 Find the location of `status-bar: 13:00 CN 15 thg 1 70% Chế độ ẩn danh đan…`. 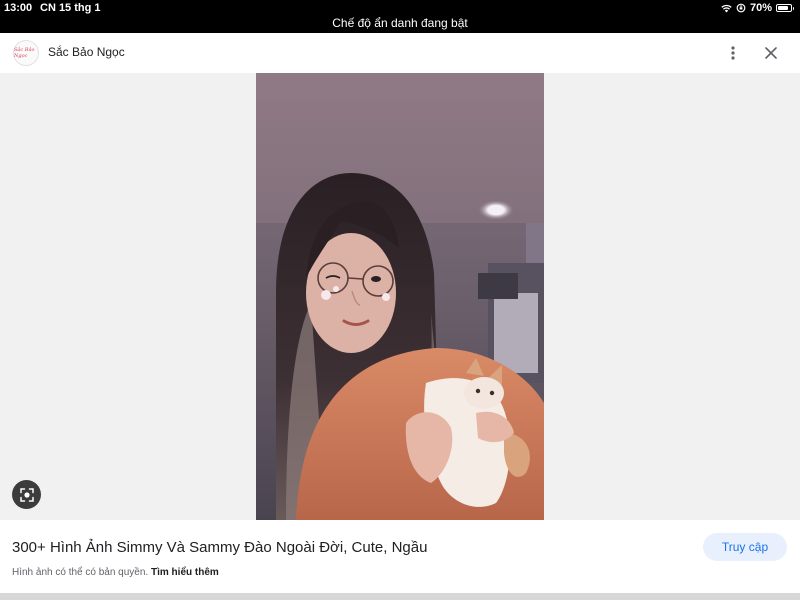

status-bar: 13:00 CN 15 thg 1 70% Chế độ ẩn danh đan… is located at coordinates (400, 16).